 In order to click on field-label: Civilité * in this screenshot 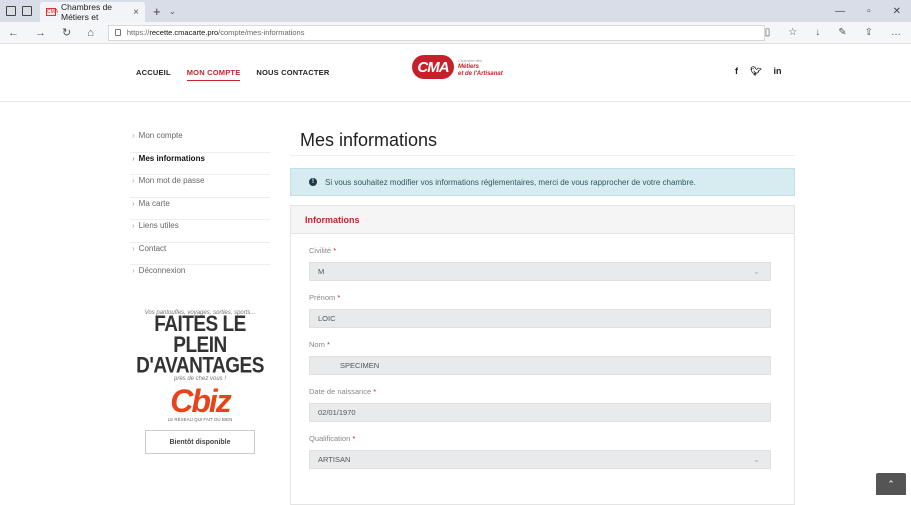, I will do `click(551, 250)`.